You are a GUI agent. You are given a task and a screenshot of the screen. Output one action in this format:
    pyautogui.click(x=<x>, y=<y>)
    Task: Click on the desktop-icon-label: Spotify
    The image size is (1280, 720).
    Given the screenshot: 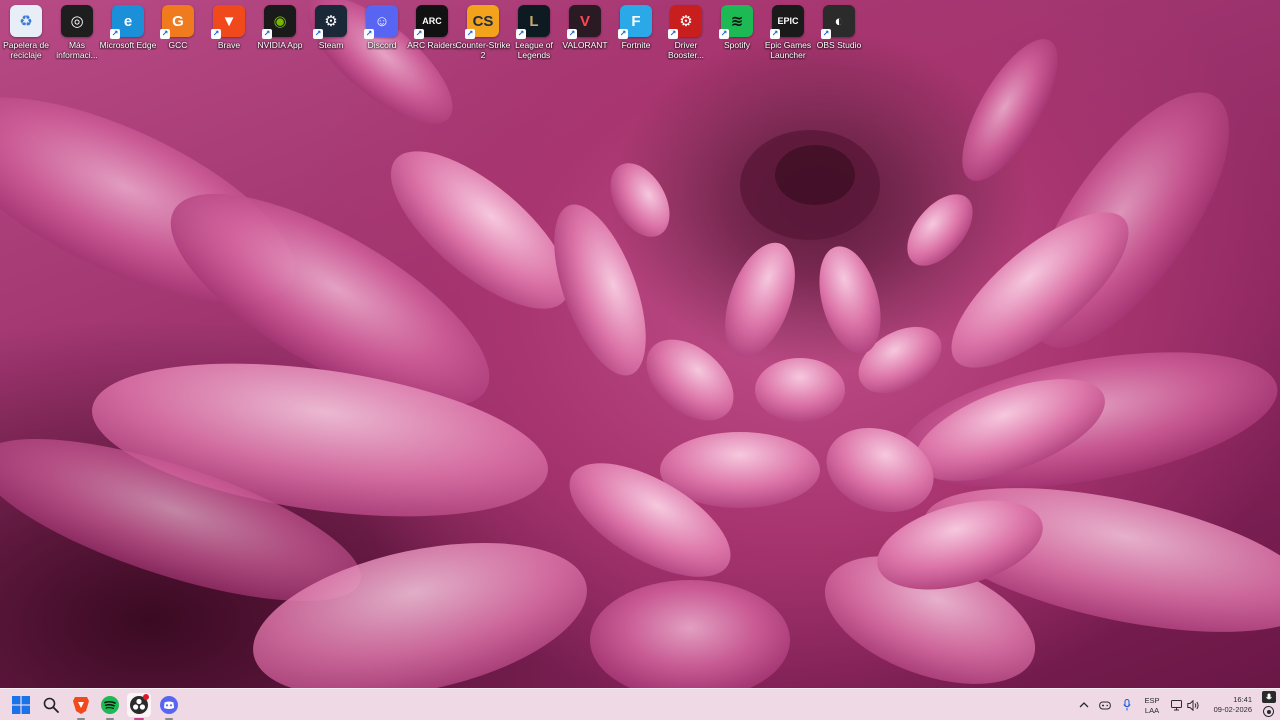 What is the action you would take?
    pyautogui.click(x=737, y=45)
    